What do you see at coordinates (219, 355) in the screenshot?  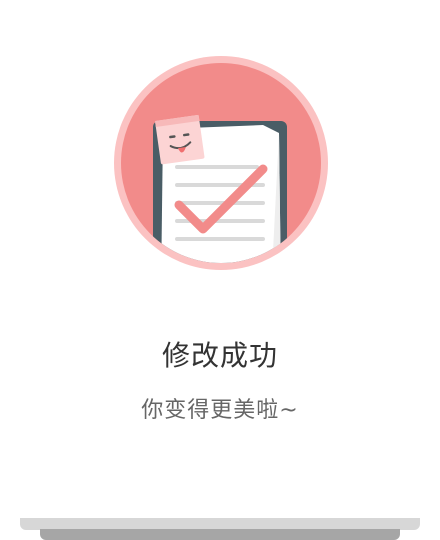 I see `success-title: 修改成功` at bounding box center [219, 355].